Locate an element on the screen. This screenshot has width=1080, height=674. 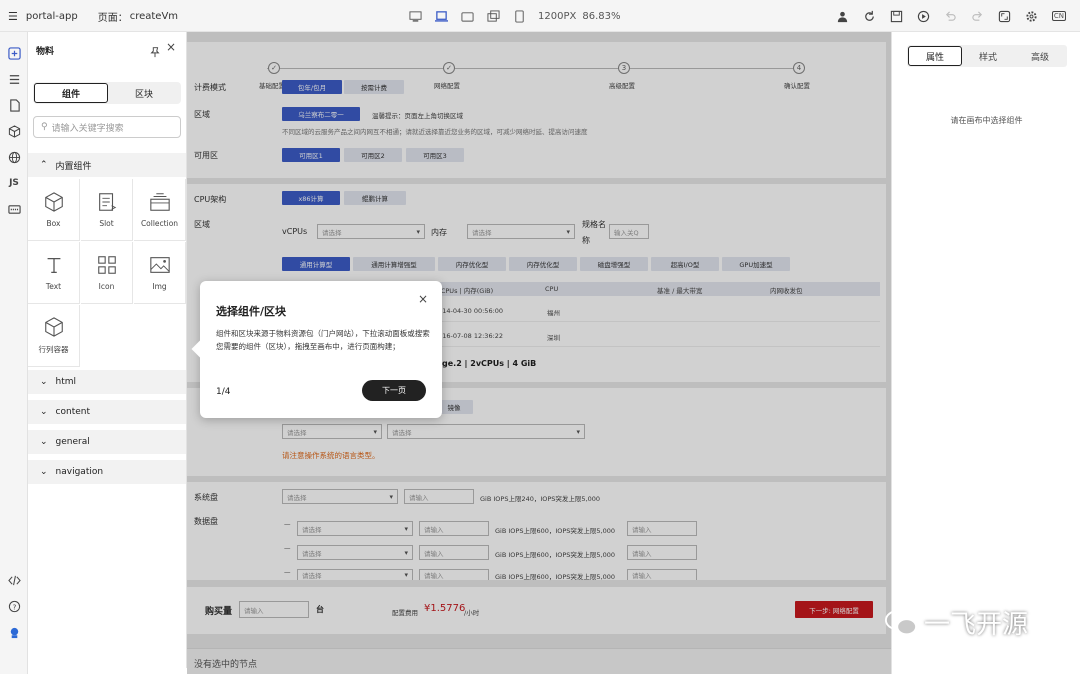
component-text: Text is located at coordinates (54, 273).